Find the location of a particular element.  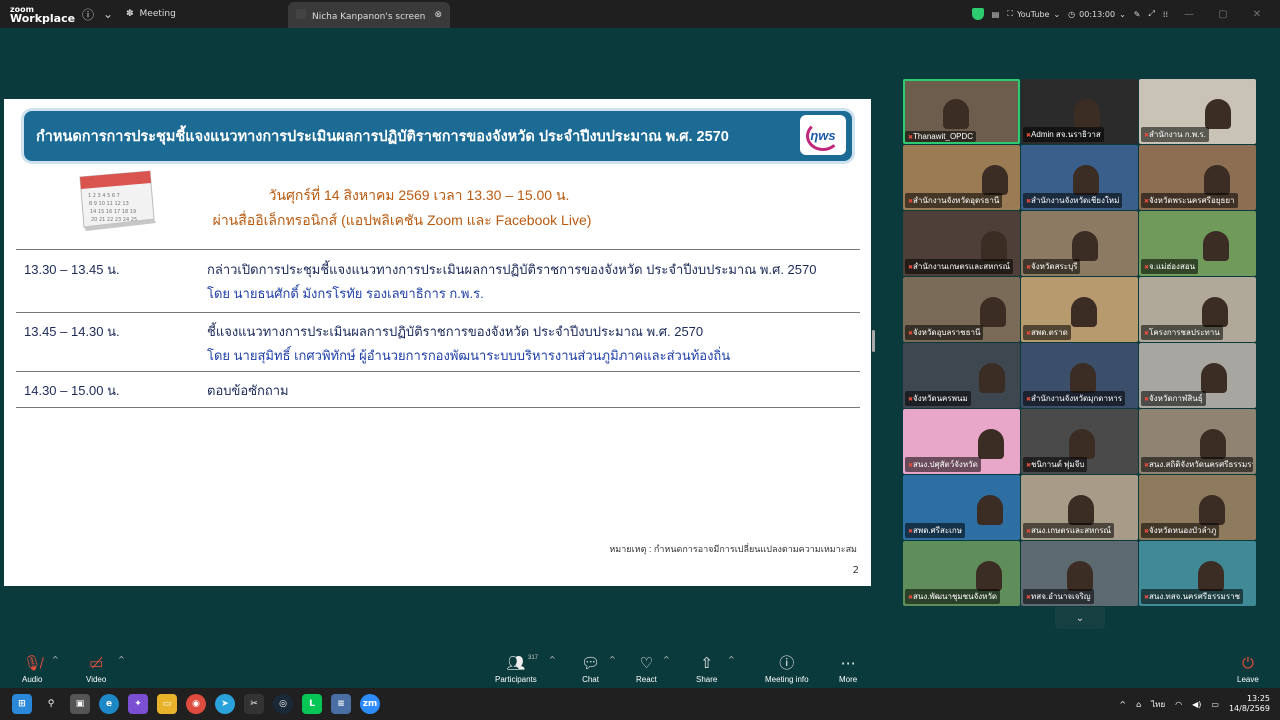

system-clock: 13:25 14/8/2569 is located at coordinates (1249, 704).